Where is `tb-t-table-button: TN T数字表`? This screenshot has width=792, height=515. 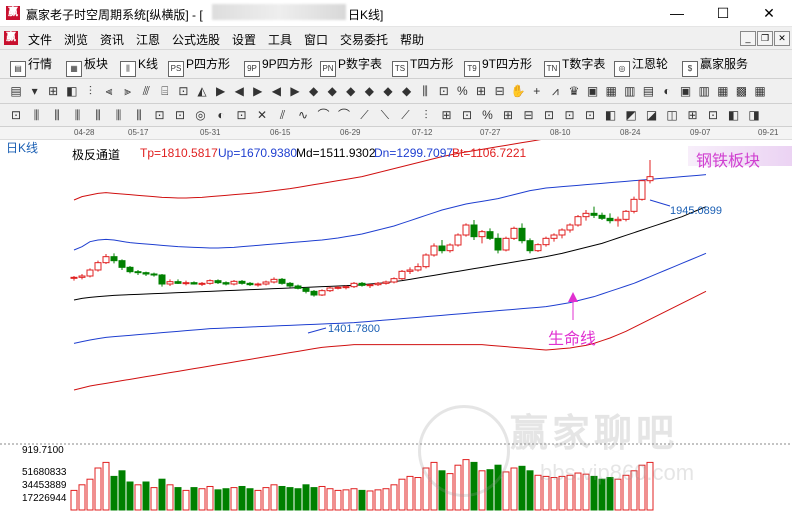
tb-t-table-button: TN T数字表 is located at coordinates (574, 66).